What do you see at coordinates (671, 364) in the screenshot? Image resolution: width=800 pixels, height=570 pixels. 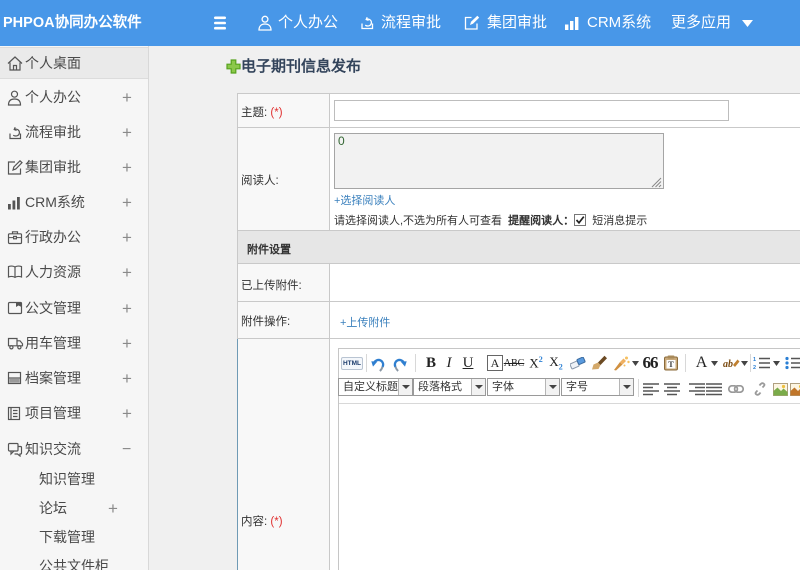 I see `svg-text: T` at bounding box center [671, 364].